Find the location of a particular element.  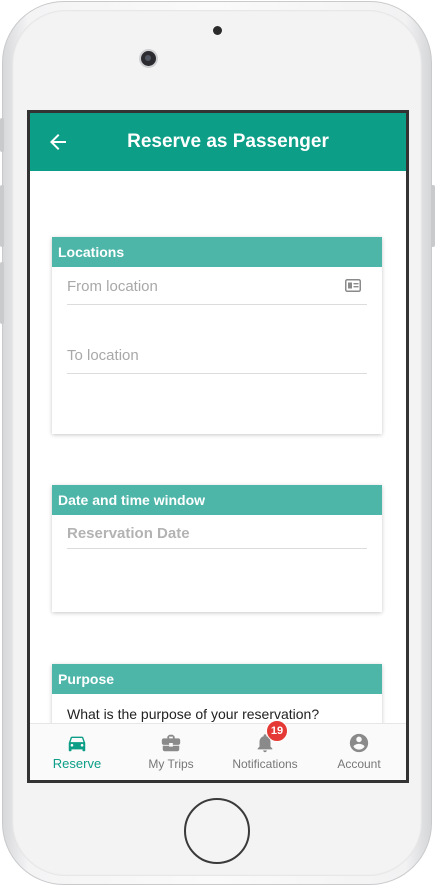

briefcase-icon is located at coordinates (171, 743).